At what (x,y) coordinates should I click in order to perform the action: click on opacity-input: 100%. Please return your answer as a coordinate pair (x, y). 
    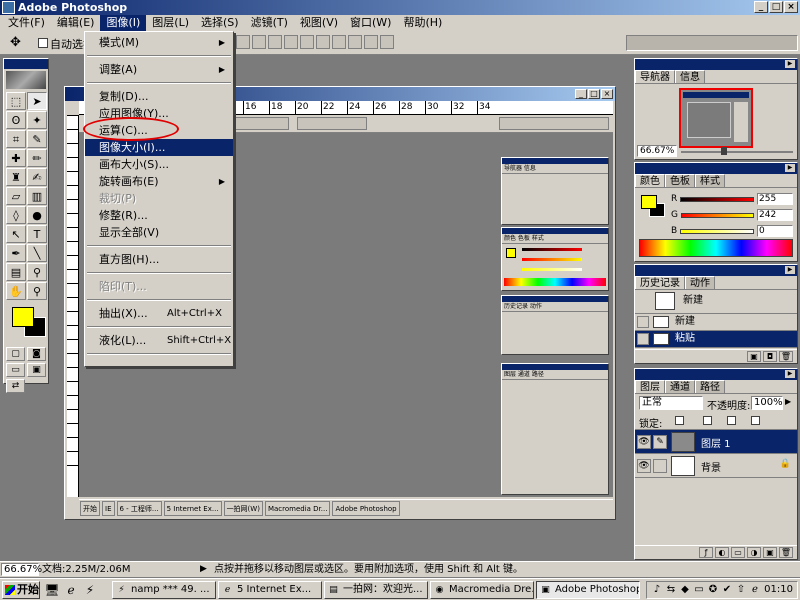
    Looking at the image, I should click on (767, 403).